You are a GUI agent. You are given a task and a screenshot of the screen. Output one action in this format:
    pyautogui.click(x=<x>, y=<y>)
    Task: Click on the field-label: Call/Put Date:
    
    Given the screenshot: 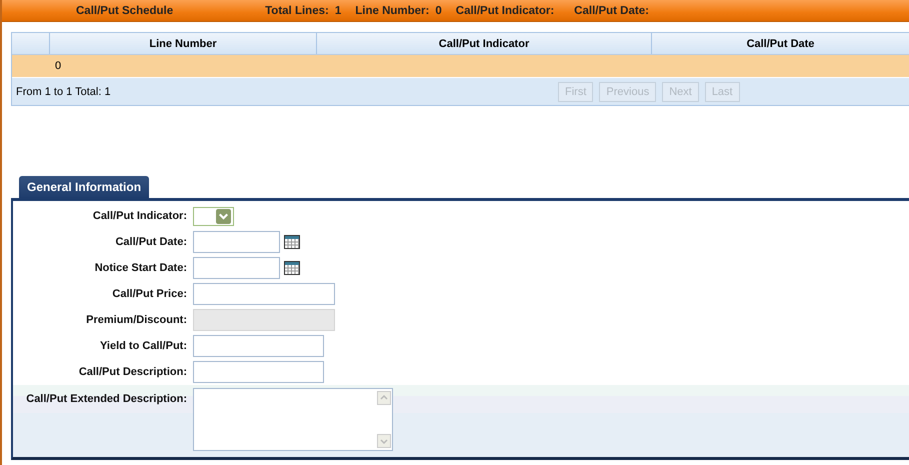 What is the action you would take?
    pyautogui.click(x=151, y=242)
    